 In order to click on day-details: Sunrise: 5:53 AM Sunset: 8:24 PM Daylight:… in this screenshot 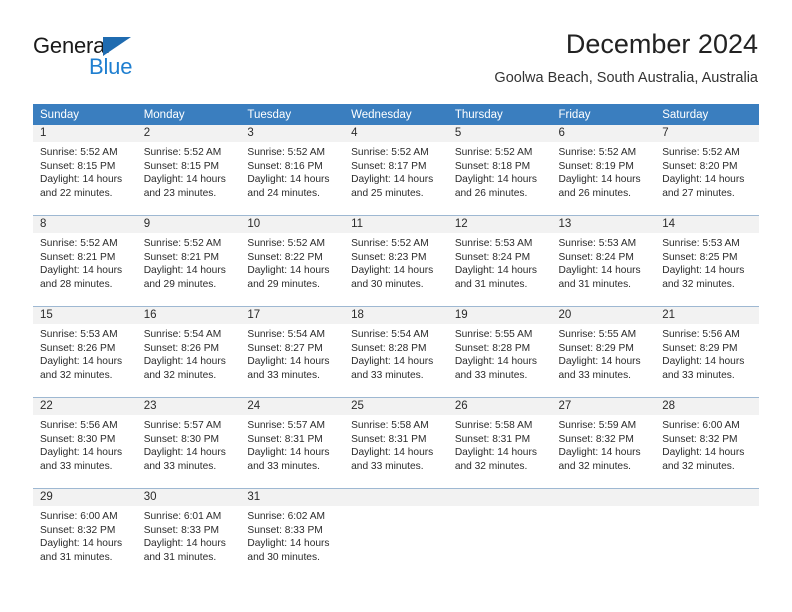, I will do `click(500, 262)`.